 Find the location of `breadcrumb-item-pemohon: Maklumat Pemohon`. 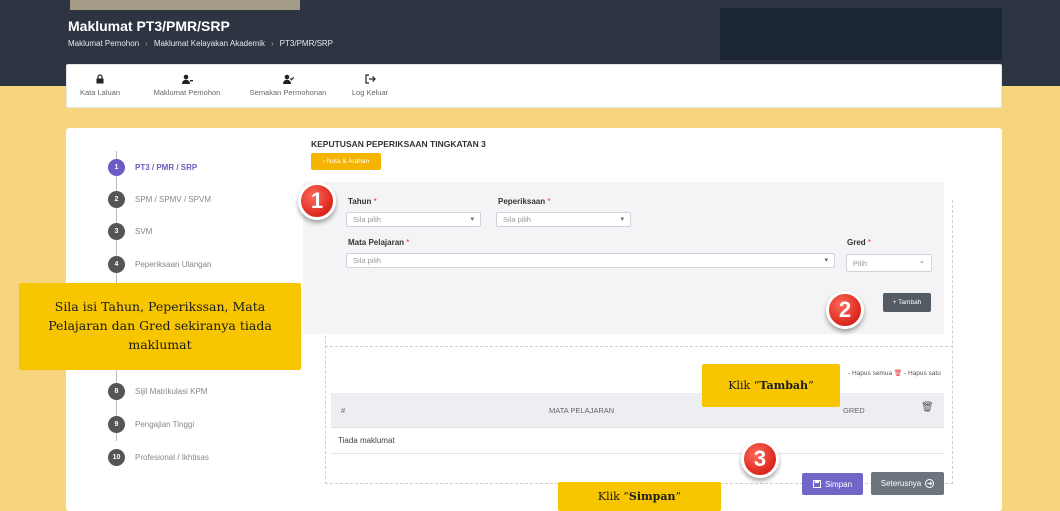

breadcrumb-item-pemohon: Maklumat Pemohon is located at coordinates (103, 43).